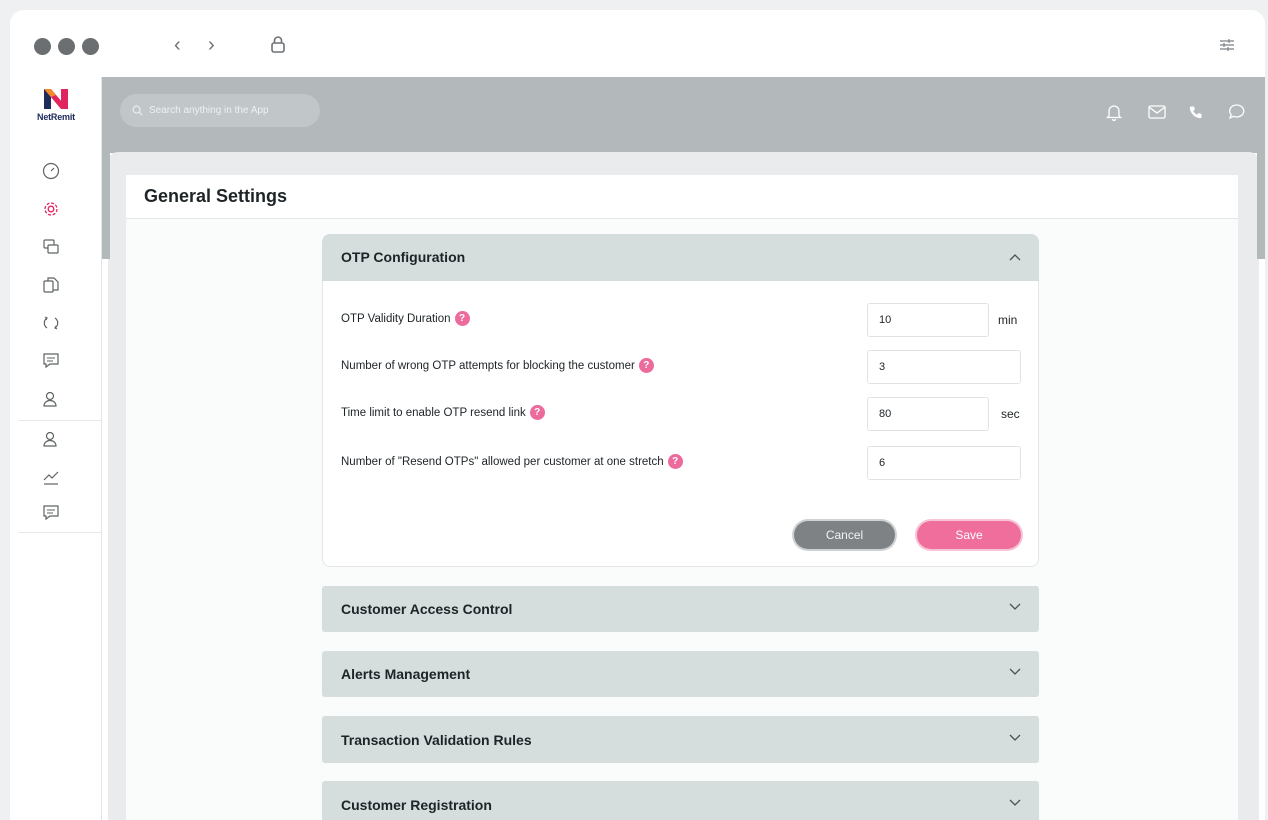 The height and width of the screenshot is (820, 1268). What do you see at coordinates (51, 477) in the screenshot?
I see `chart-icon` at bounding box center [51, 477].